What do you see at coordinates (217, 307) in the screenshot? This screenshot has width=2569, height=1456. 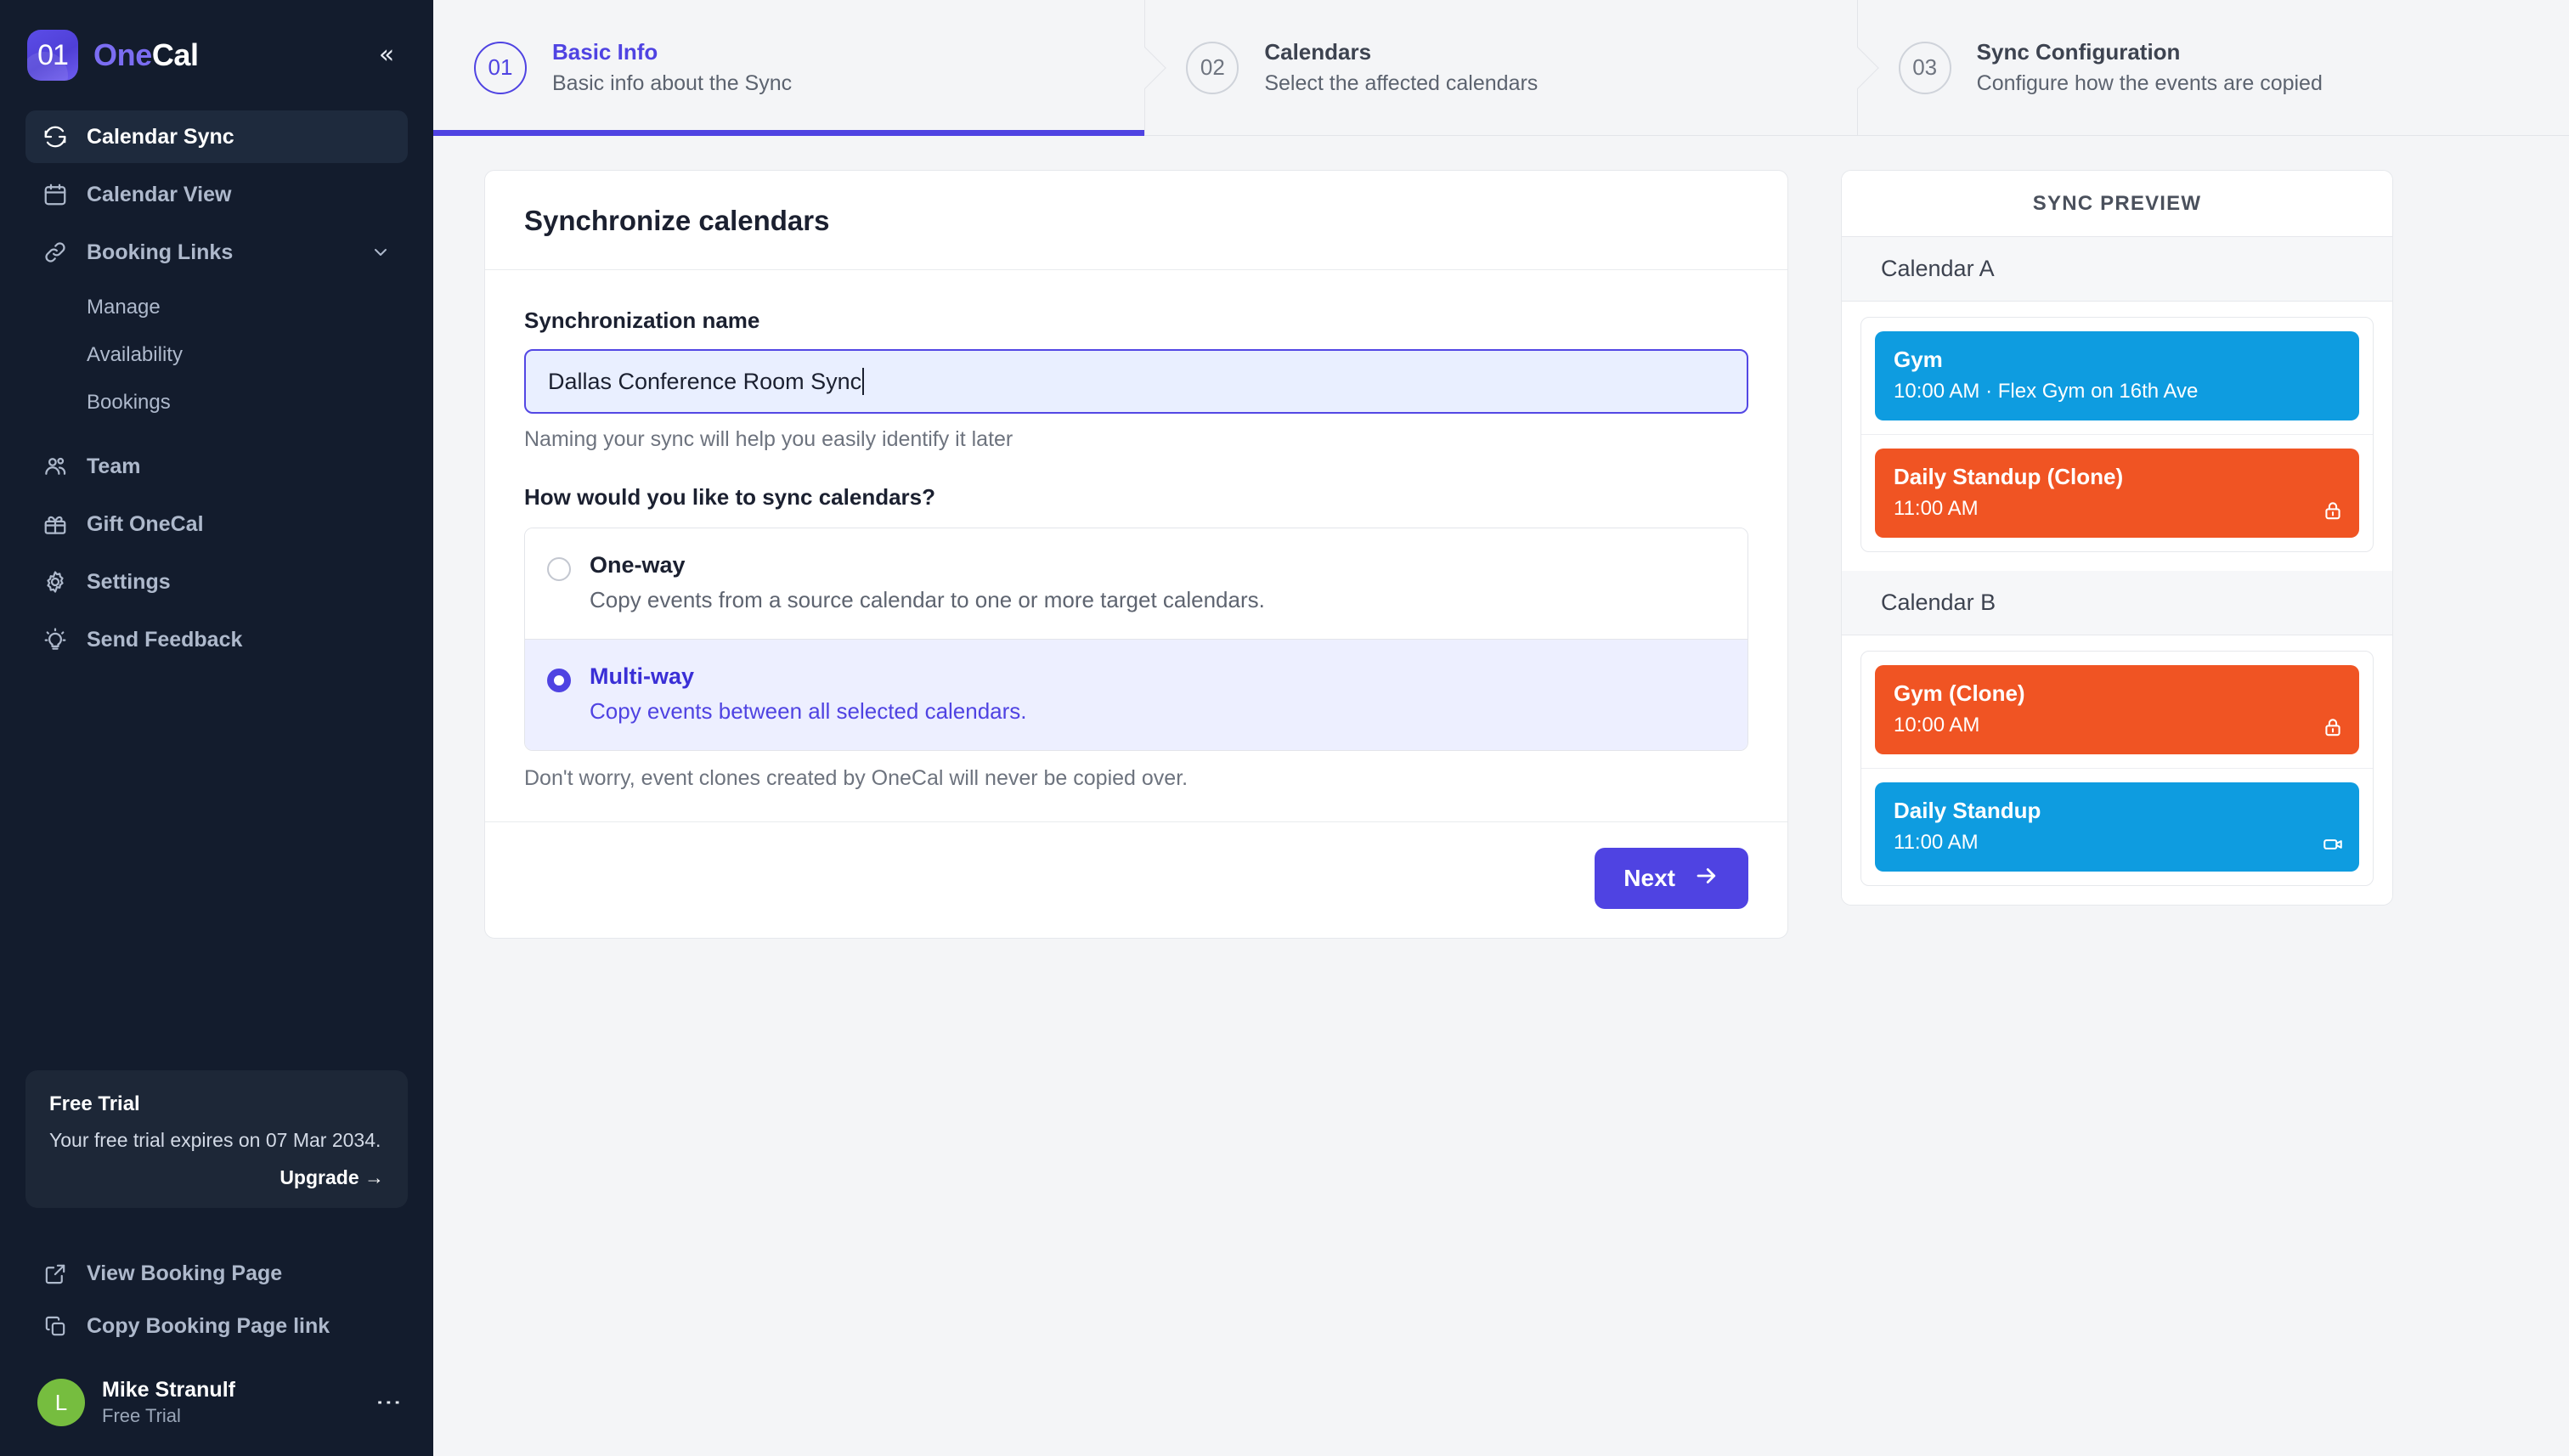 I see `sidebar-subitem-manage: Manage` at bounding box center [217, 307].